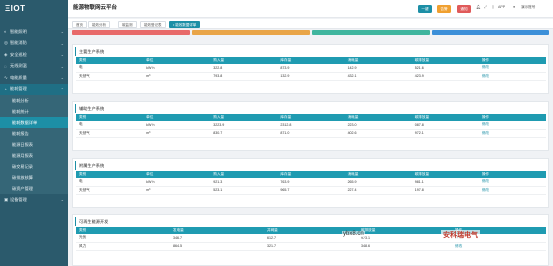  I want to click on section-title: 附属生产系统, so click(311, 165).